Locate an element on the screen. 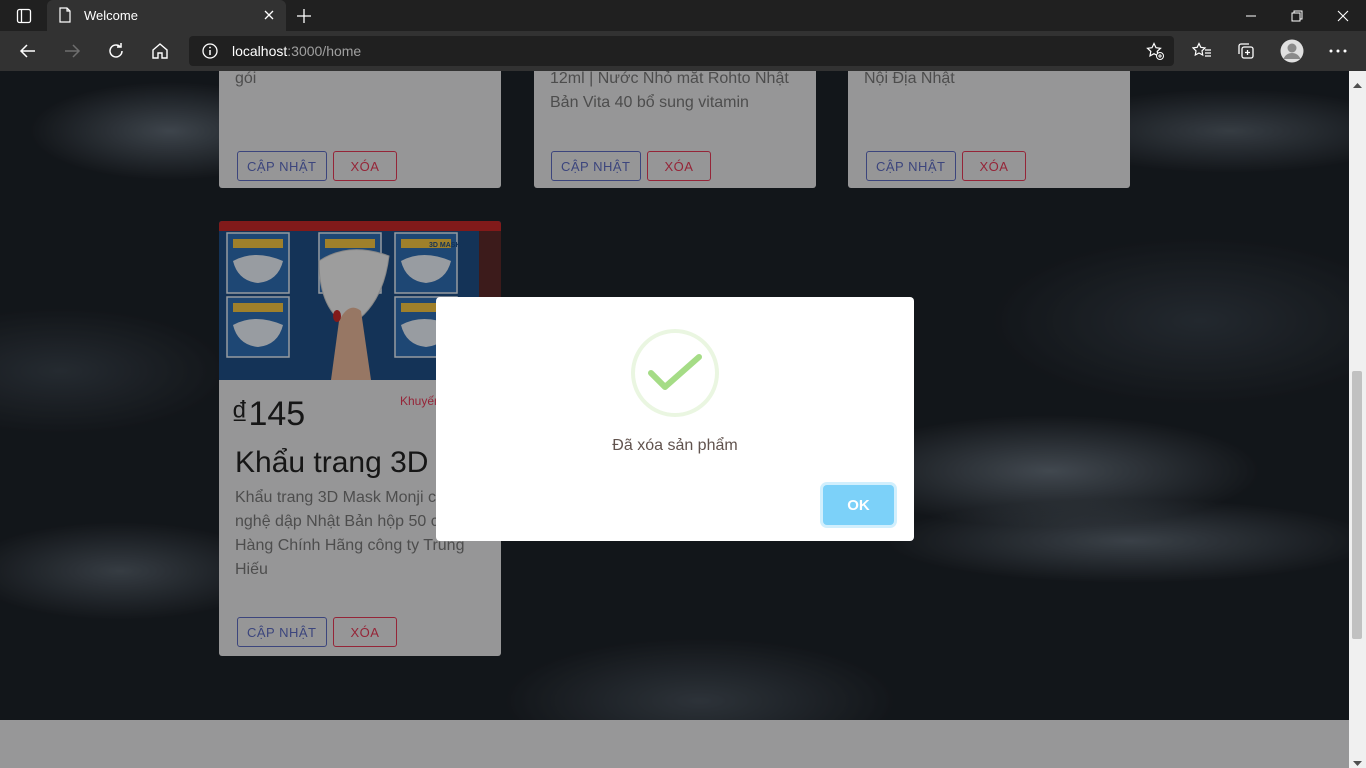 This screenshot has height=768, width=1366. address-bar: localhost:3000/home is located at coordinates (681, 51).